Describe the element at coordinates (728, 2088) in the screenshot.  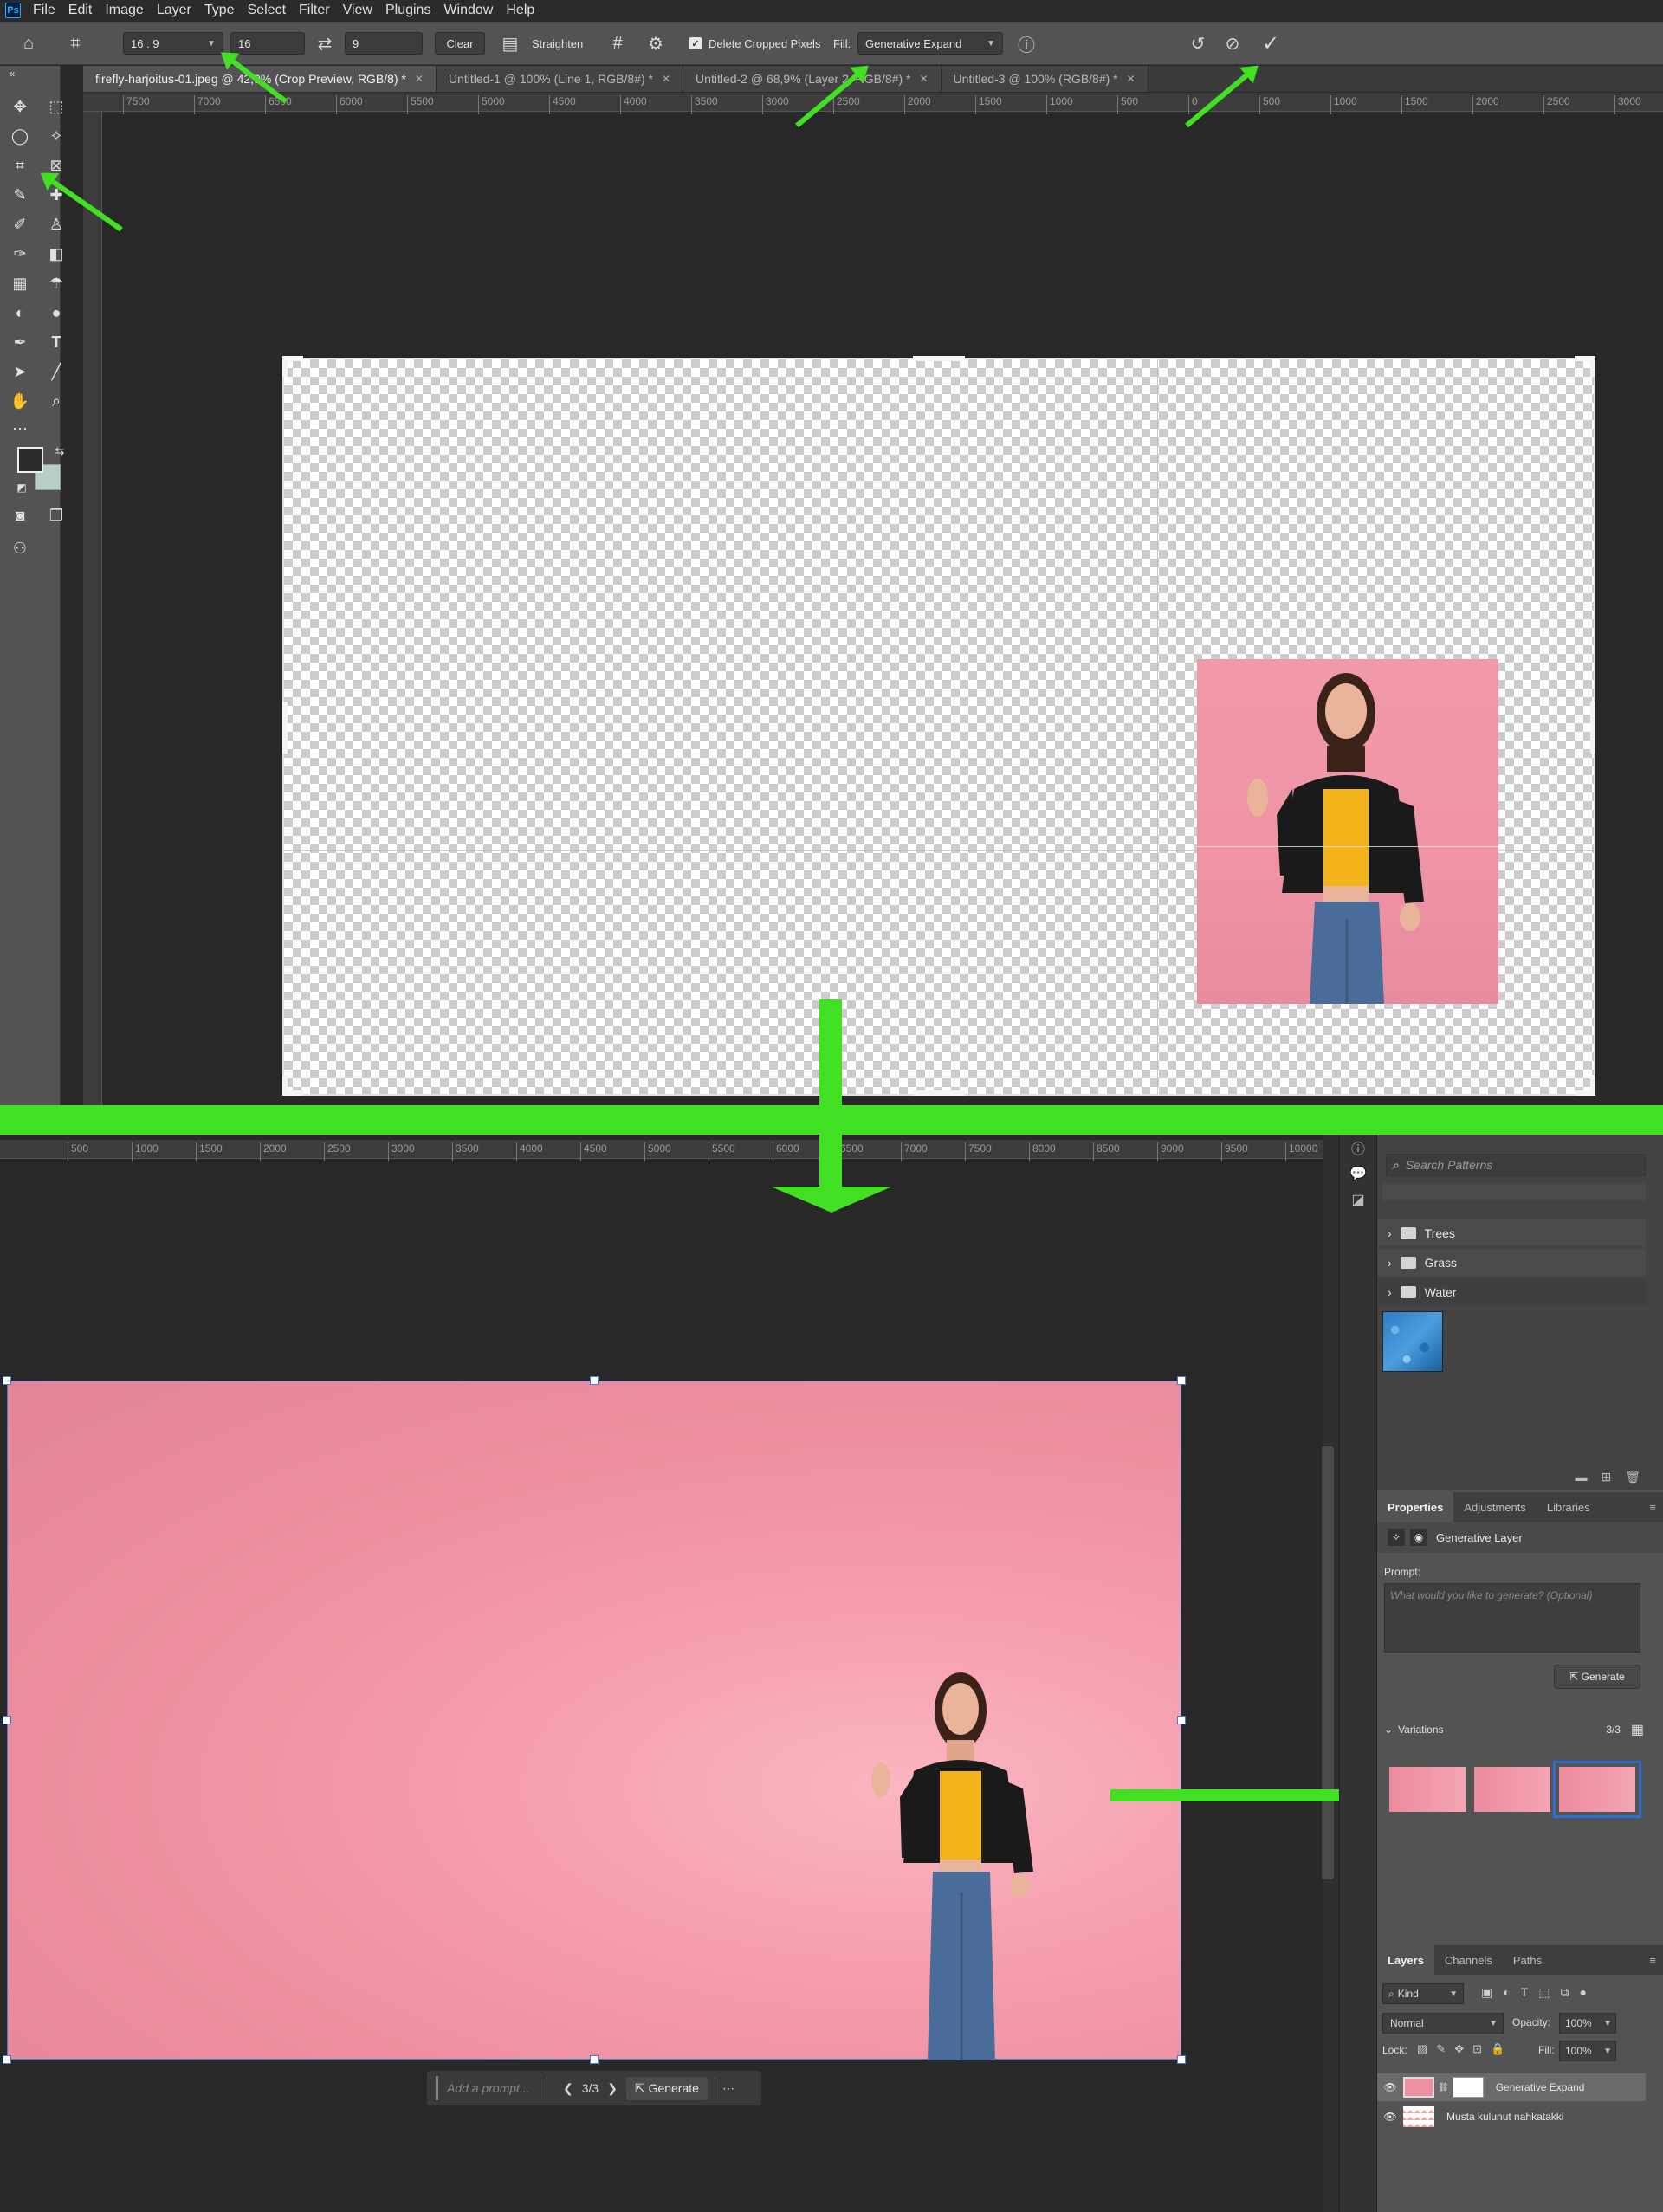
I see `more-options-icon: ⋯` at that location.